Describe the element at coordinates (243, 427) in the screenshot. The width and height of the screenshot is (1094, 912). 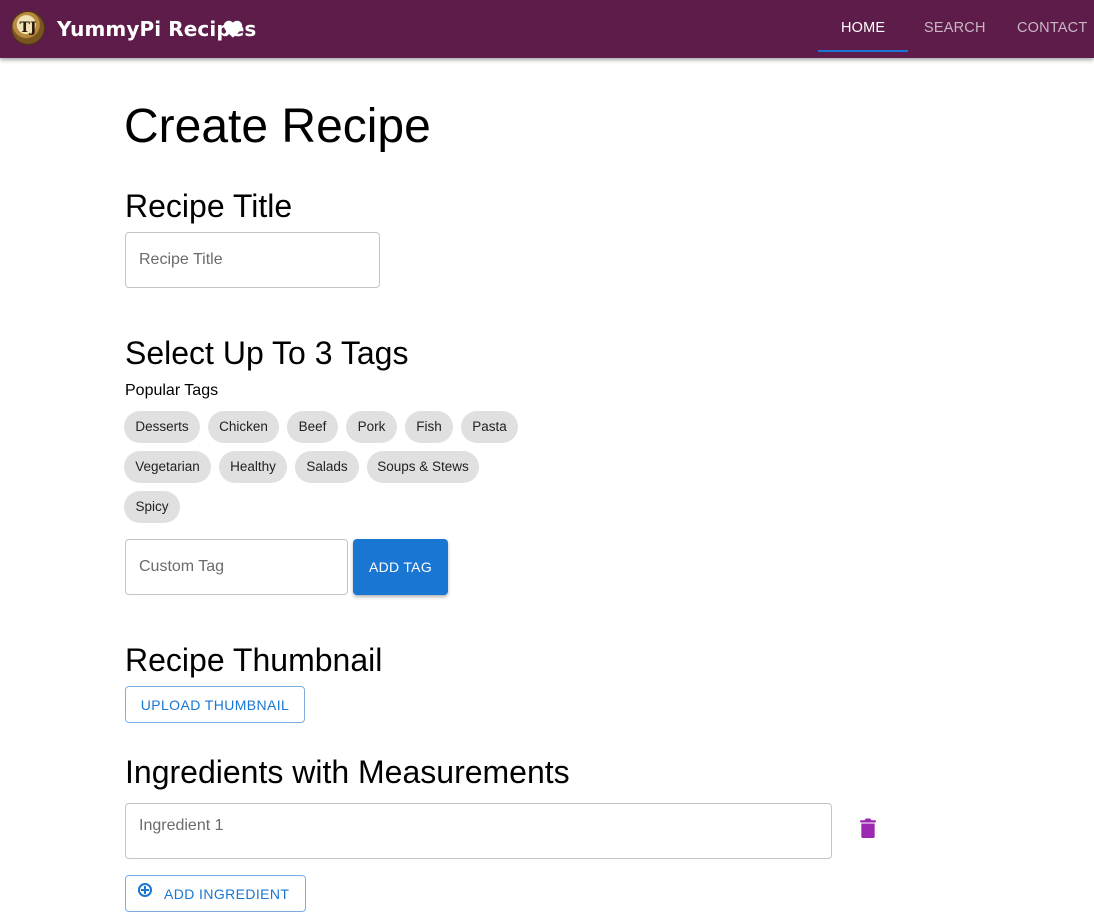
I see `tag-chip-chicken: Chicken` at that location.